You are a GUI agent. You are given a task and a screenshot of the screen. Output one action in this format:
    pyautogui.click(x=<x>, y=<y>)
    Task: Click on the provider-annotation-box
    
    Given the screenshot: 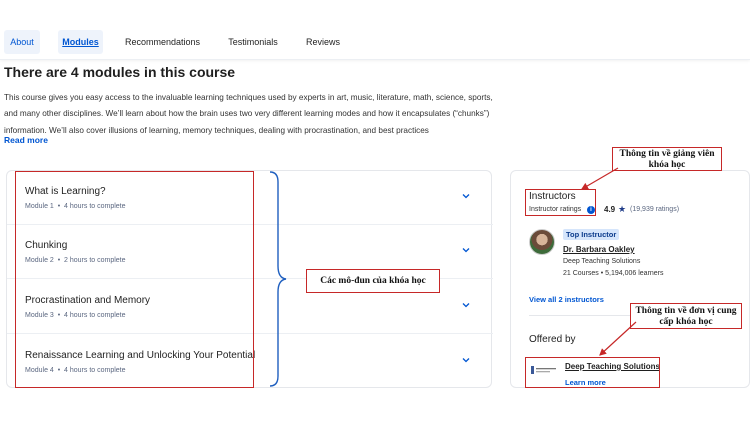 What is the action you would take?
    pyautogui.click(x=592, y=372)
    